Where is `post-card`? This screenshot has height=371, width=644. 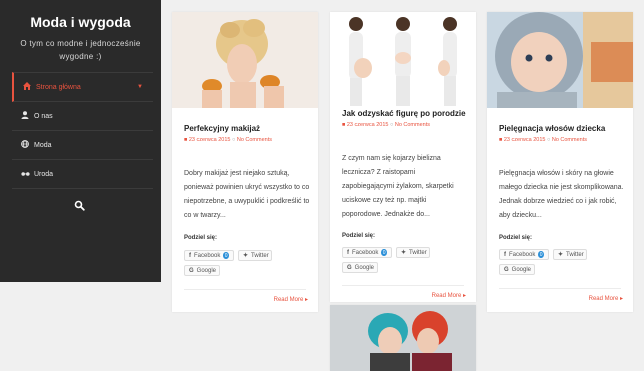
post-card is located at coordinates (403, 338).